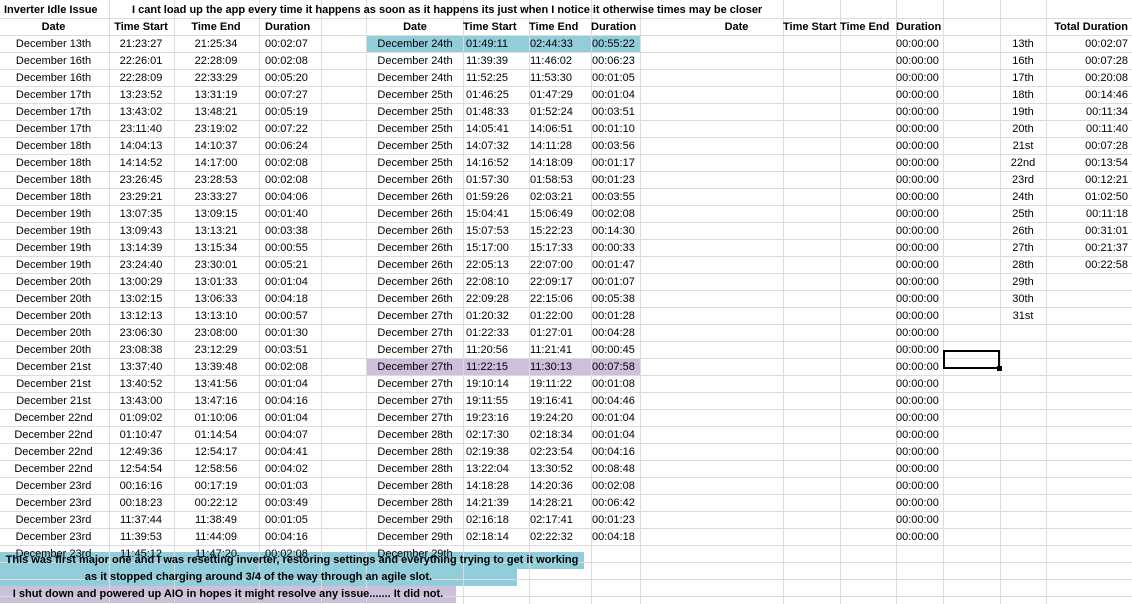 The image size is (1132, 604). Describe the element at coordinates (1023, 214) in the screenshot. I see `totals-day-cell: 25th` at that location.